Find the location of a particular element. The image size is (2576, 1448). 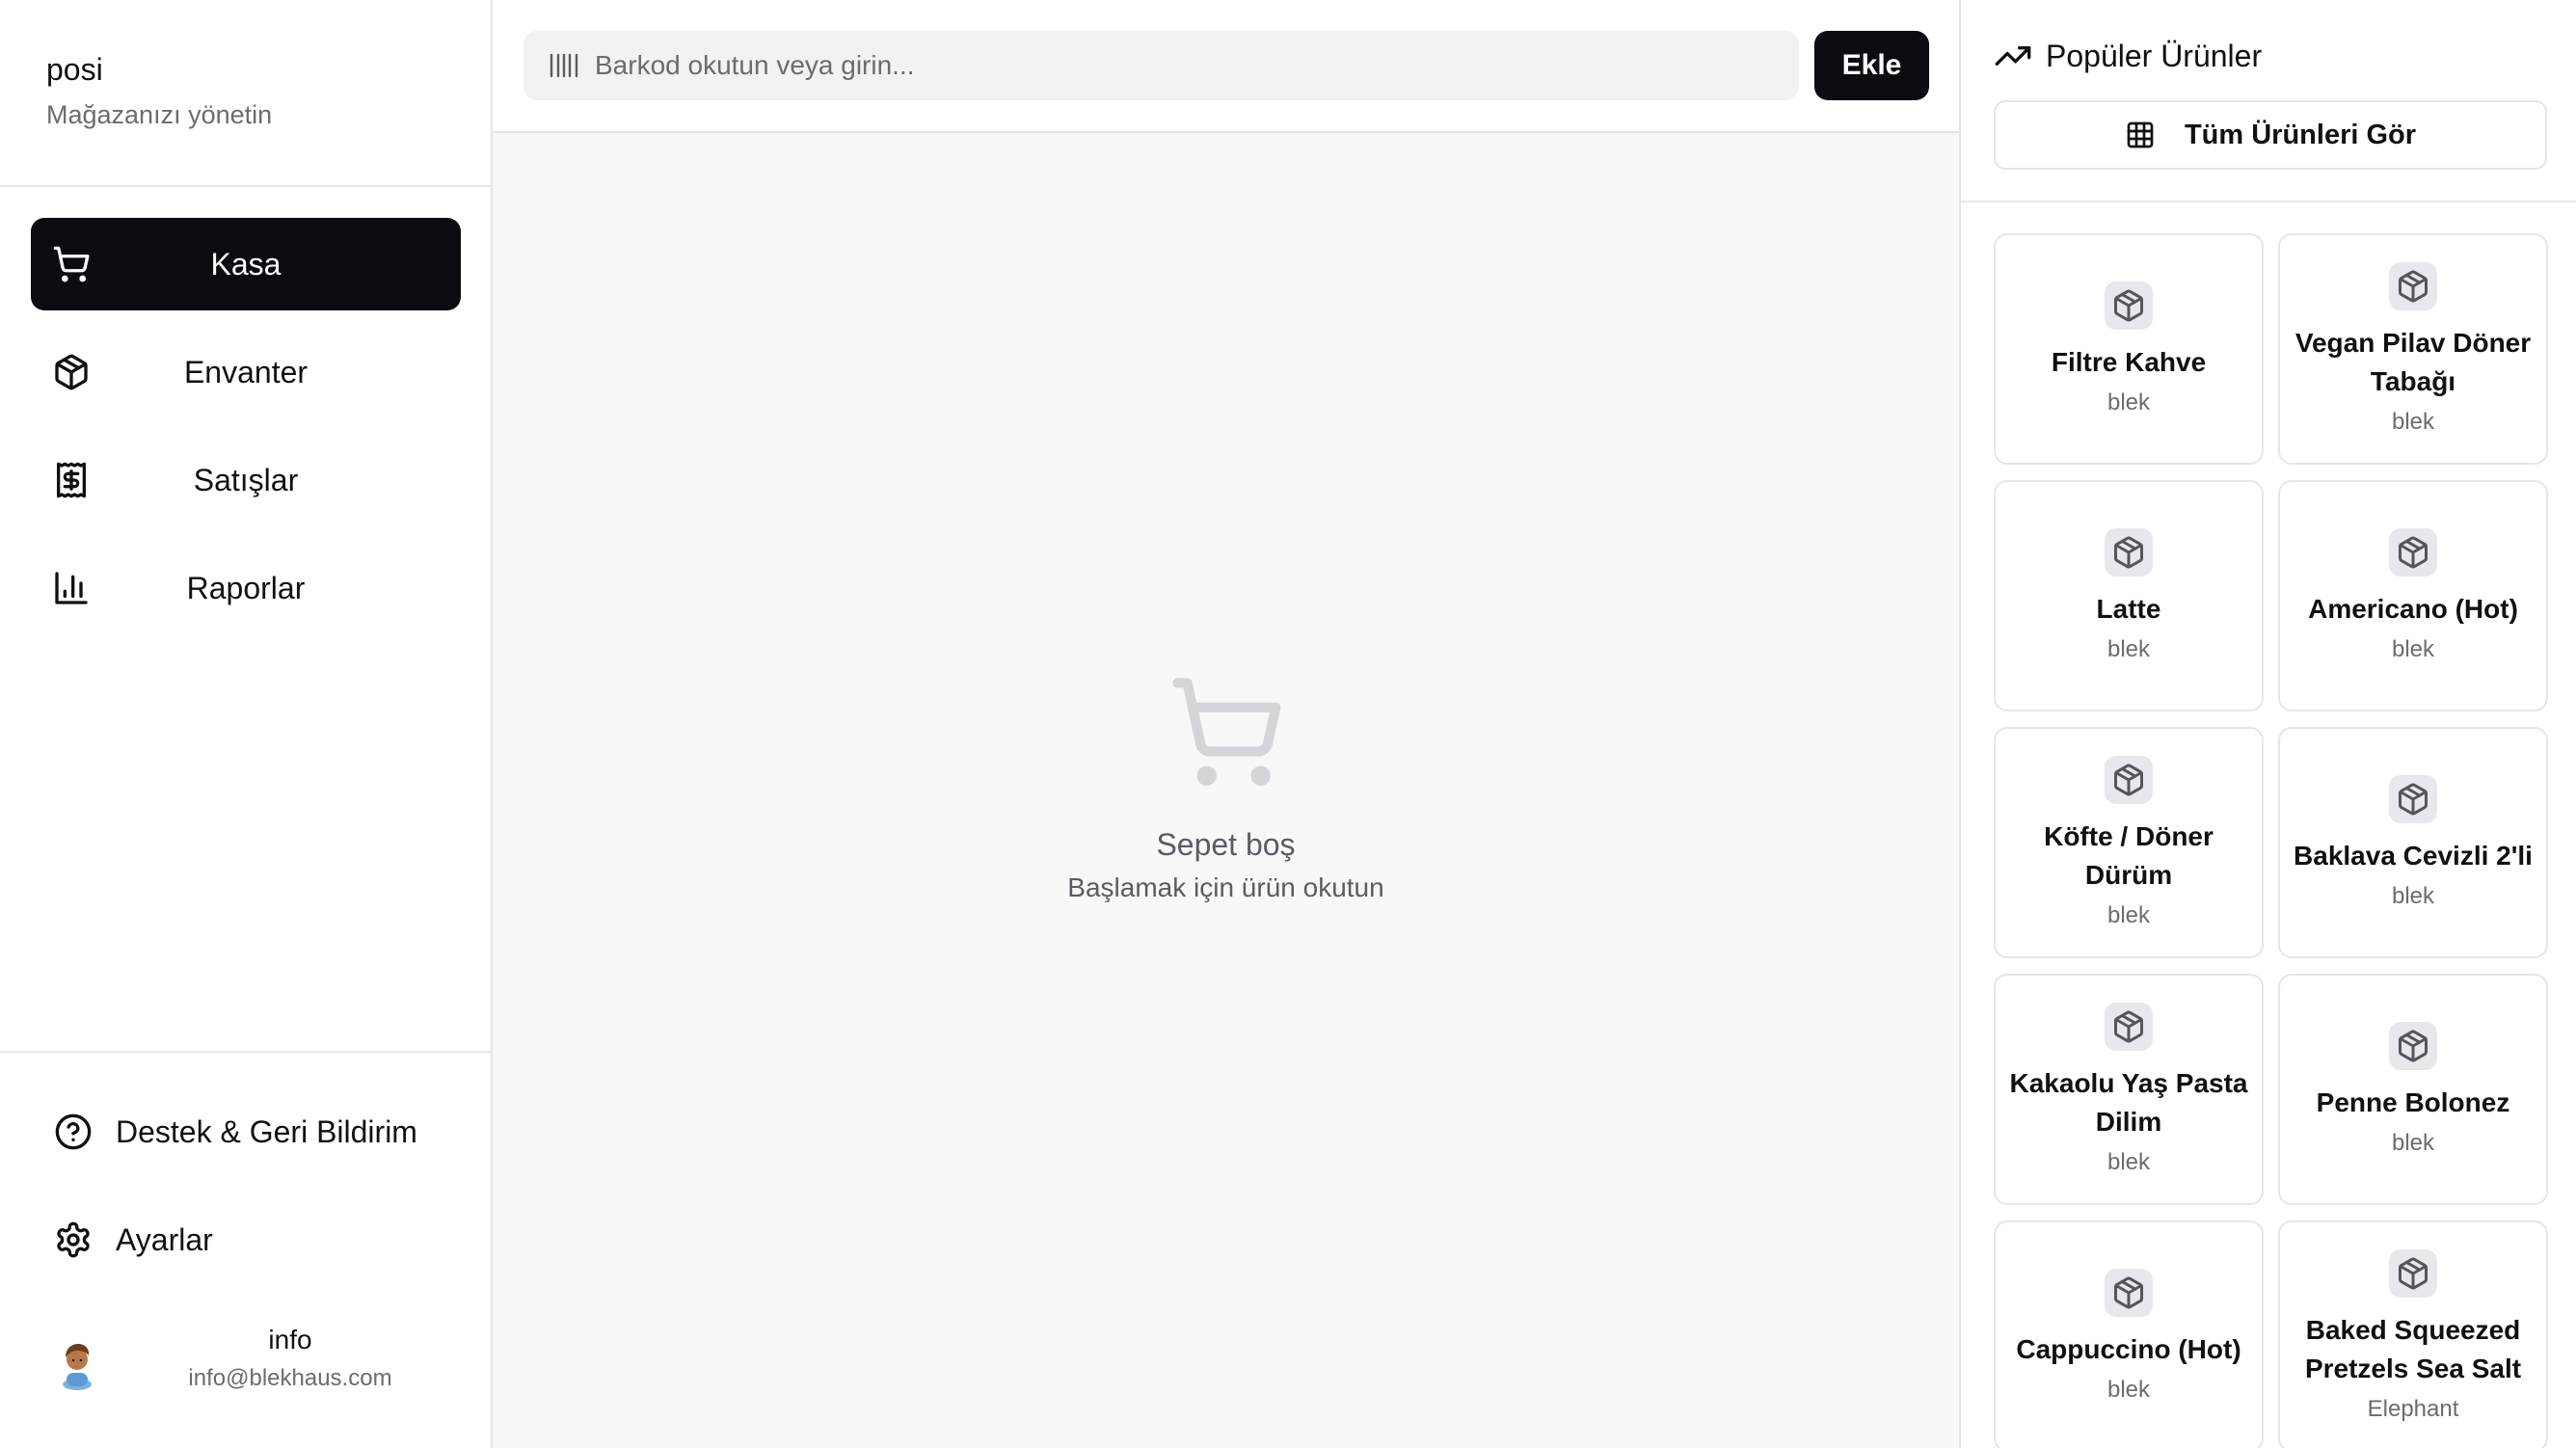

product-name: Latte is located at coordinates (2129, 609).